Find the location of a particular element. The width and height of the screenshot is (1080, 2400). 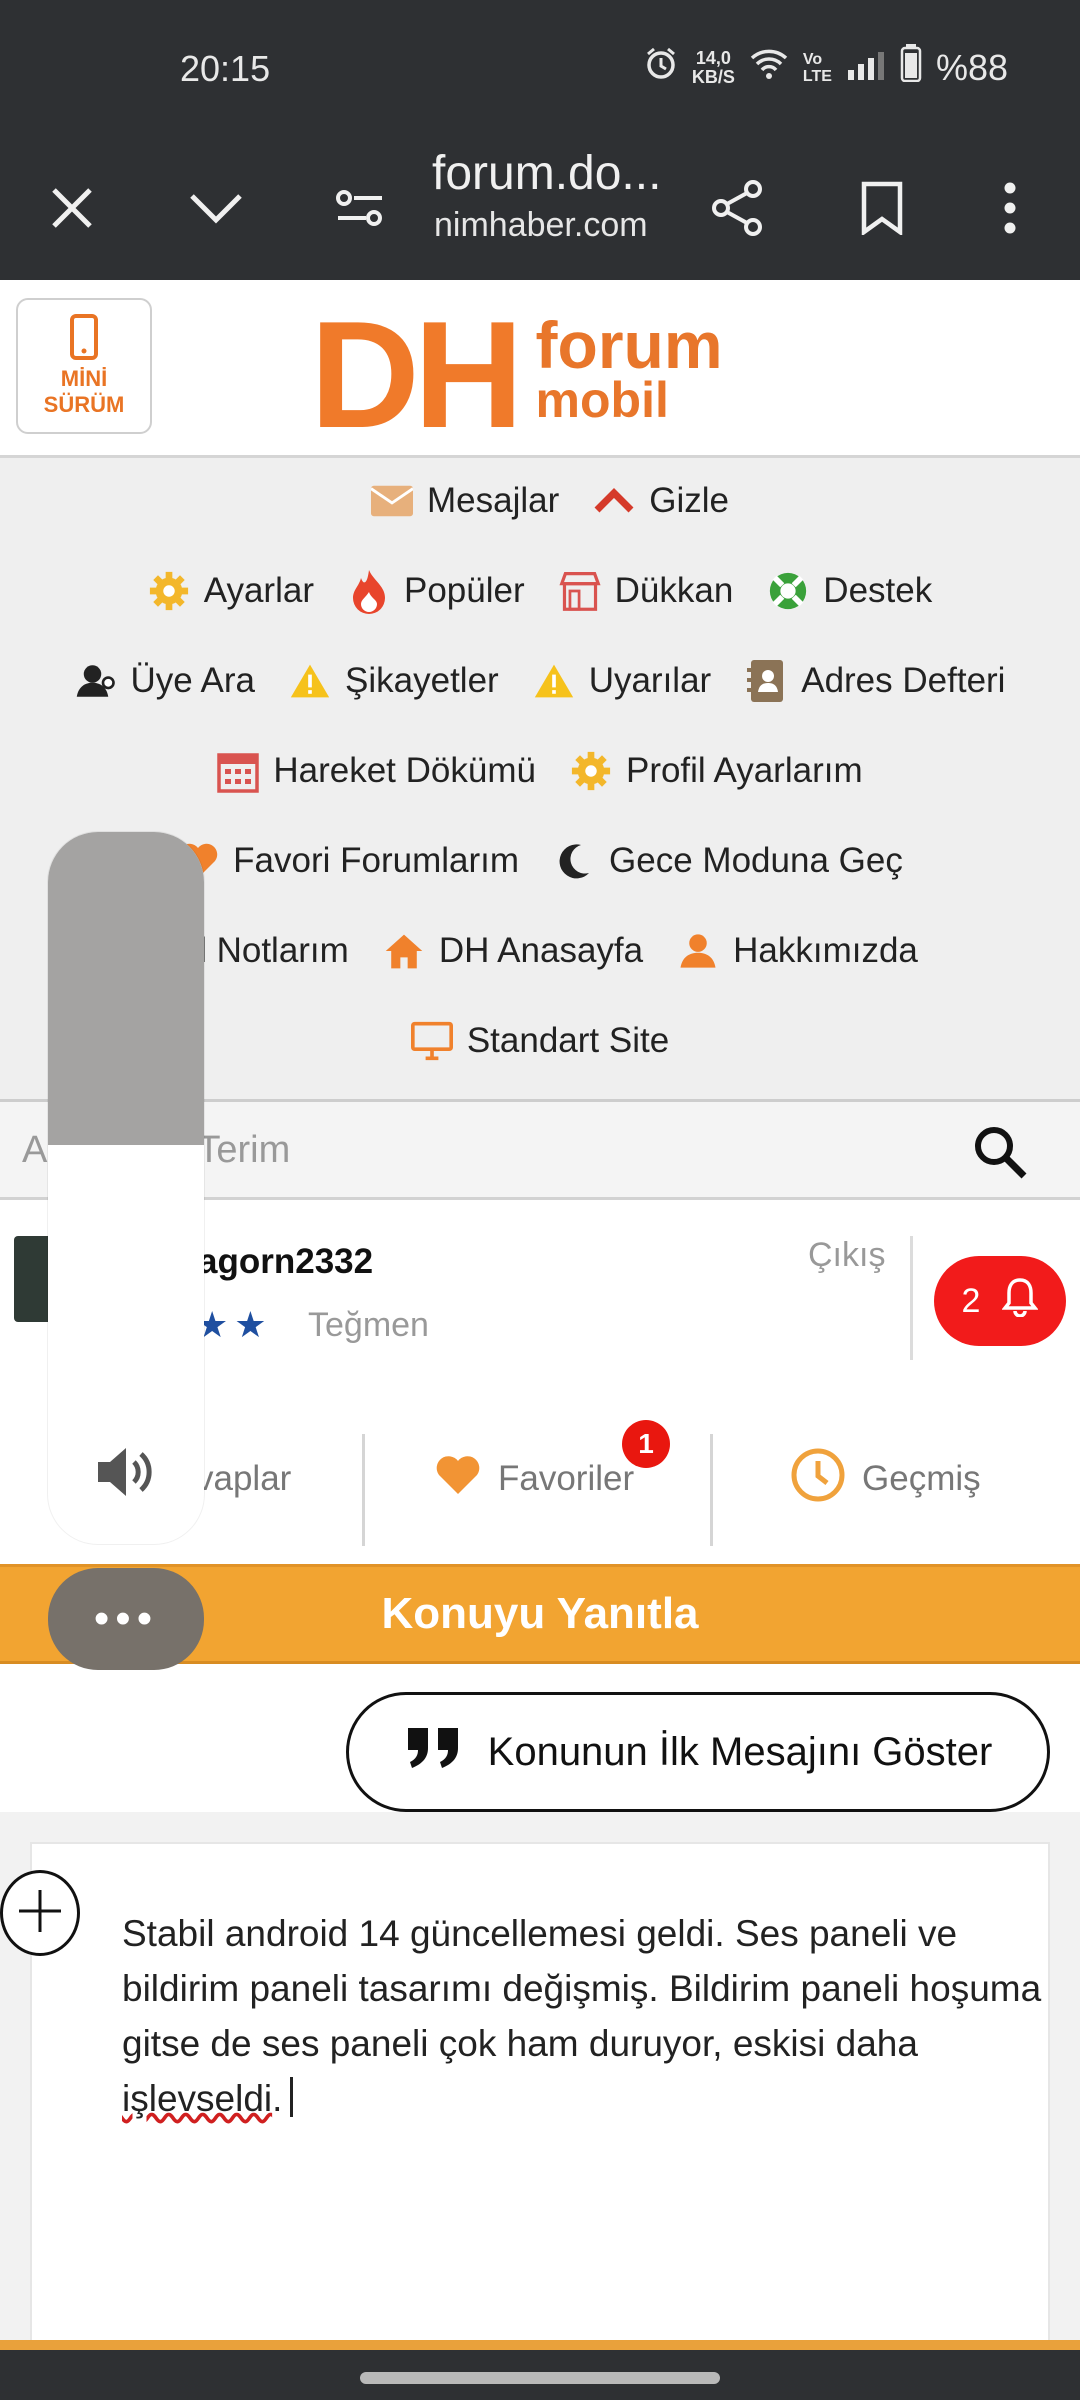

logo-forum: forum is located at coordinates (629, 345).